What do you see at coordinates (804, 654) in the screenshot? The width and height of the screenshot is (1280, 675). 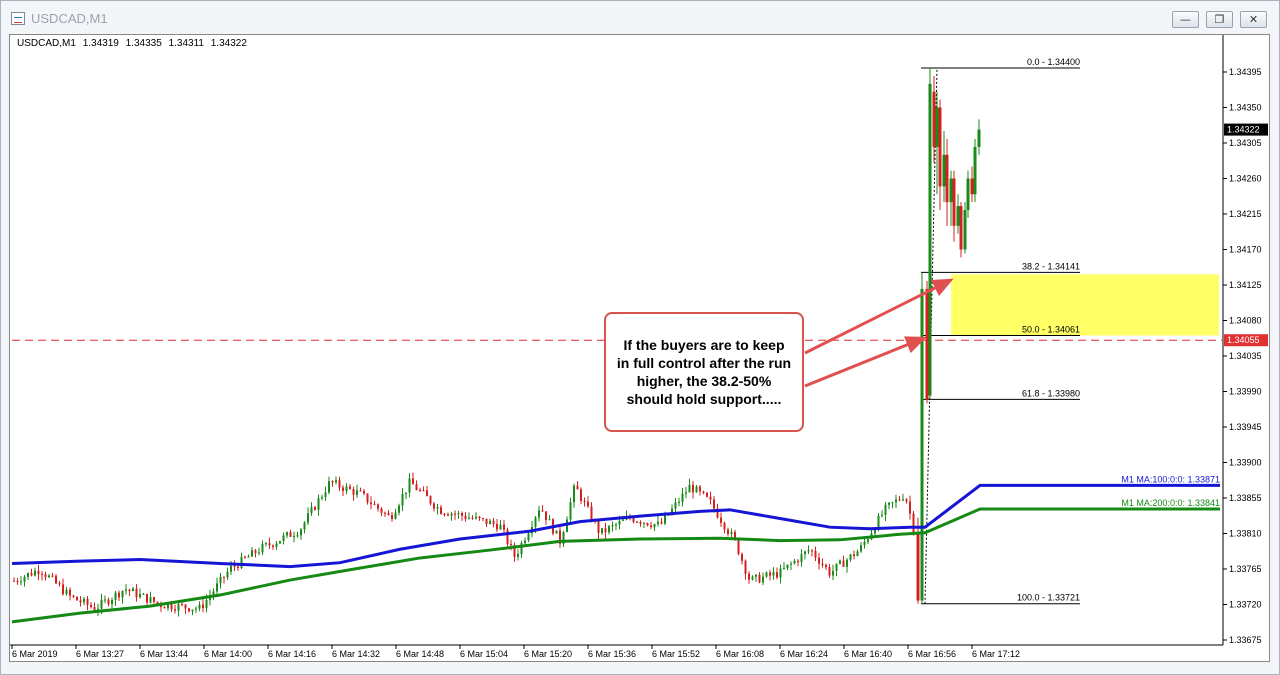 I see `time-tick-label: 6 Mar 16:24` at bounding box center [804, 654].